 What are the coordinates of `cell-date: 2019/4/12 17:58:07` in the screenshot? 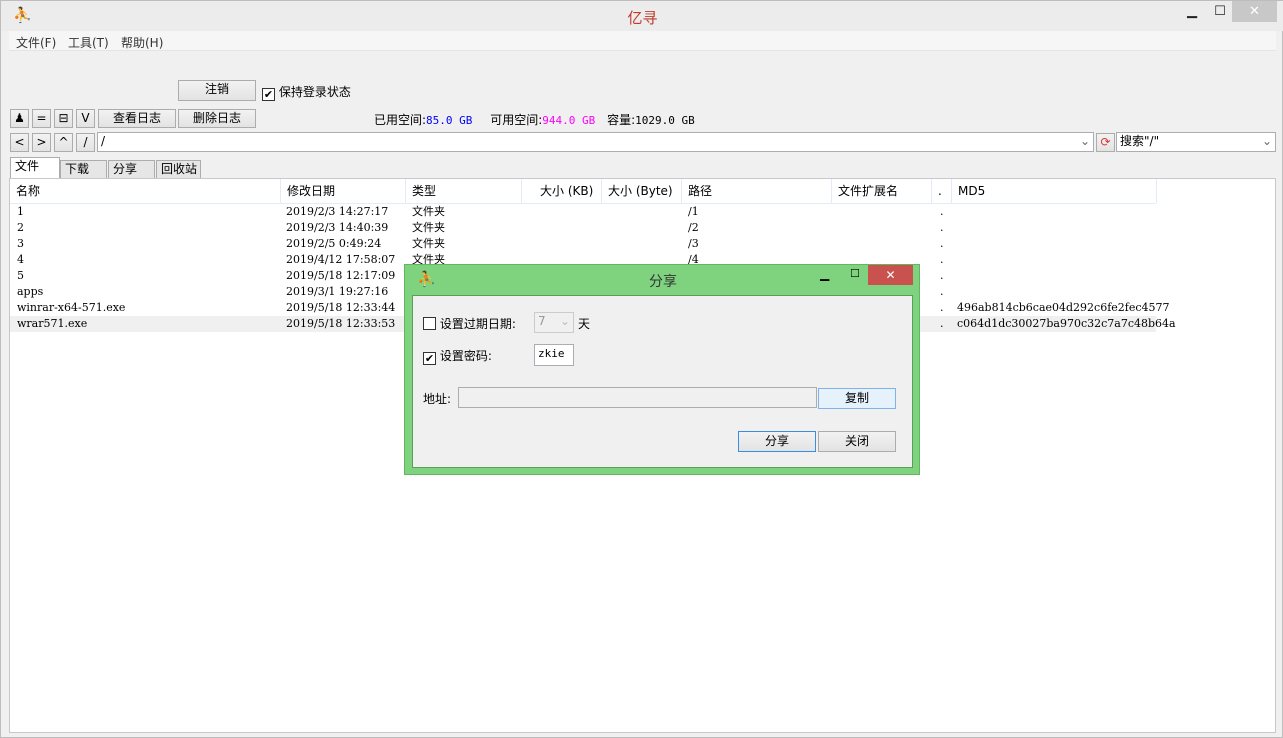 It's located at (341, 259).